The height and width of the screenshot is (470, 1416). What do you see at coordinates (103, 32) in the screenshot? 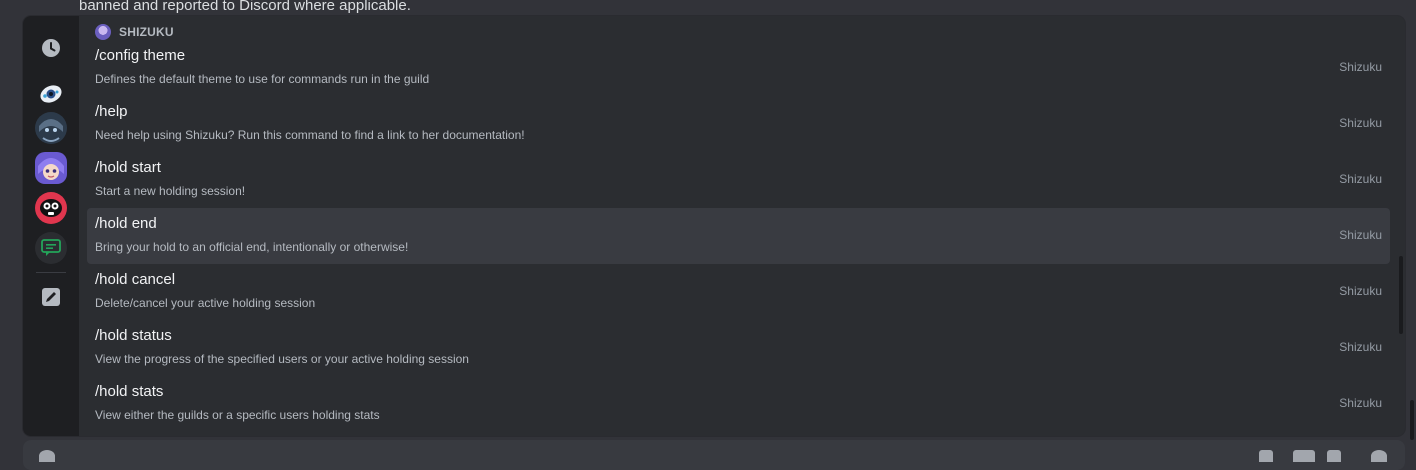
I see `shizuku-small-avatar-icon` at bounding box center [103, 32].